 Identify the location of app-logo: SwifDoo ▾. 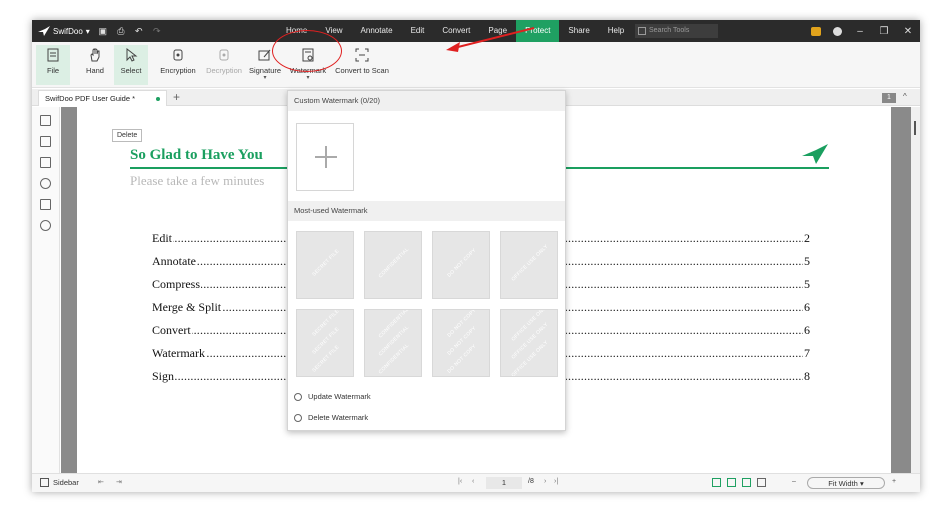
(64, 31).